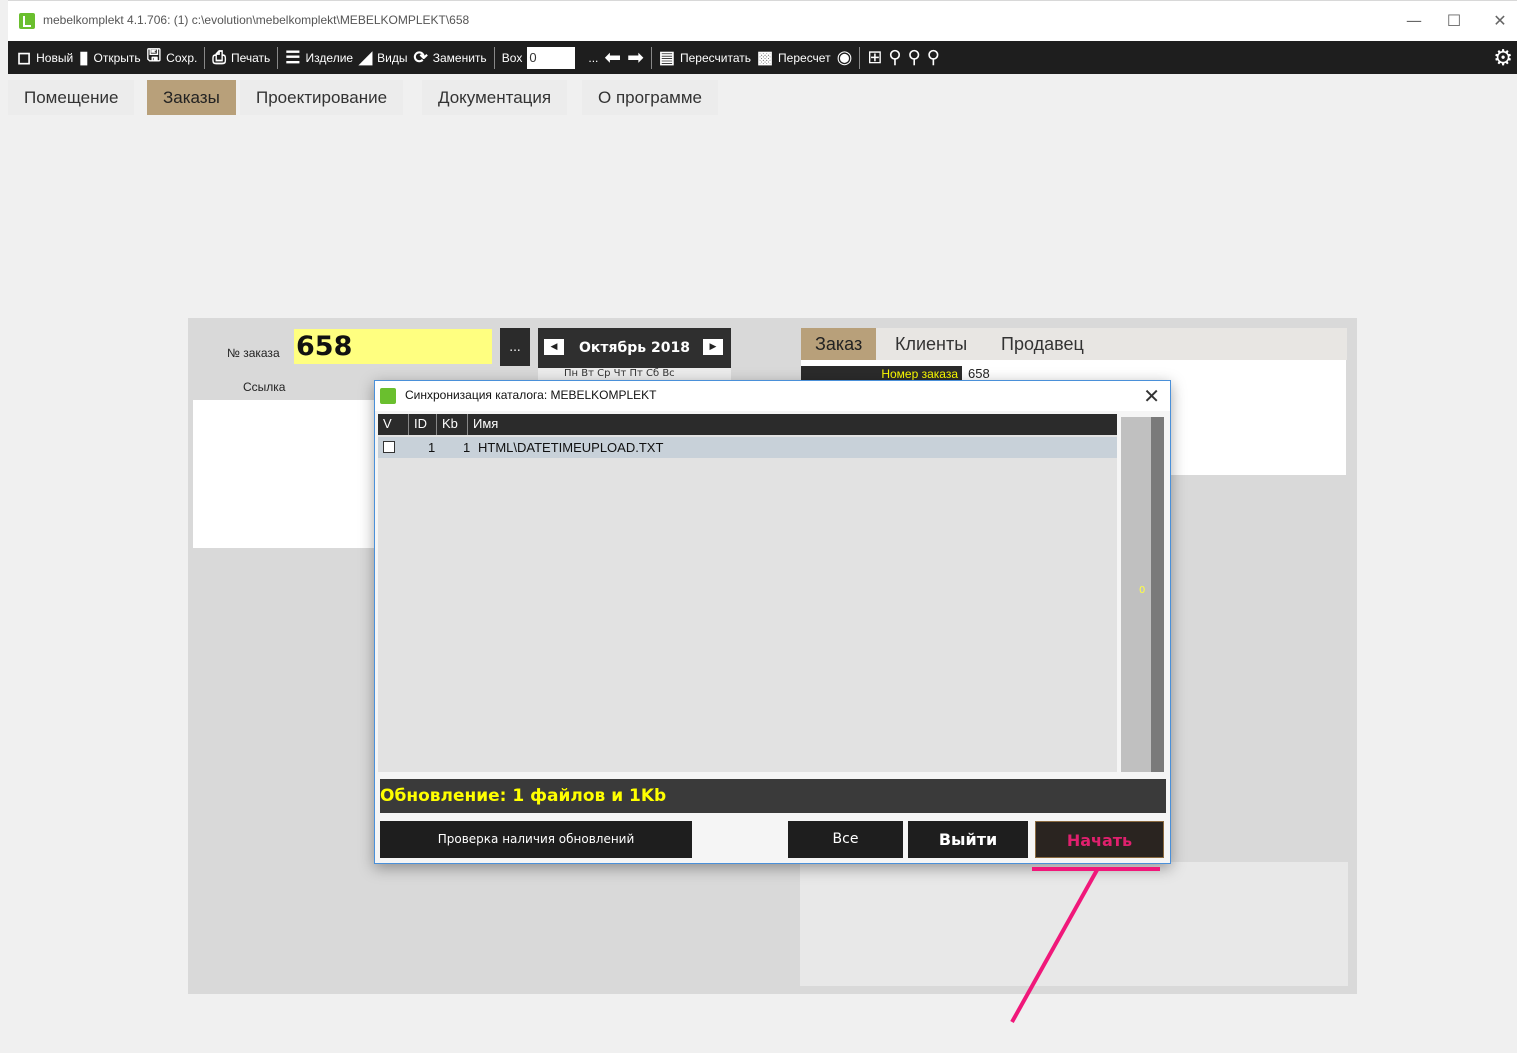 The image size is (1517, 1053). What do you see at coordinates (485, 423) in the screenshot?
I see `column-name: Имя` at bounding box center [485, 423].